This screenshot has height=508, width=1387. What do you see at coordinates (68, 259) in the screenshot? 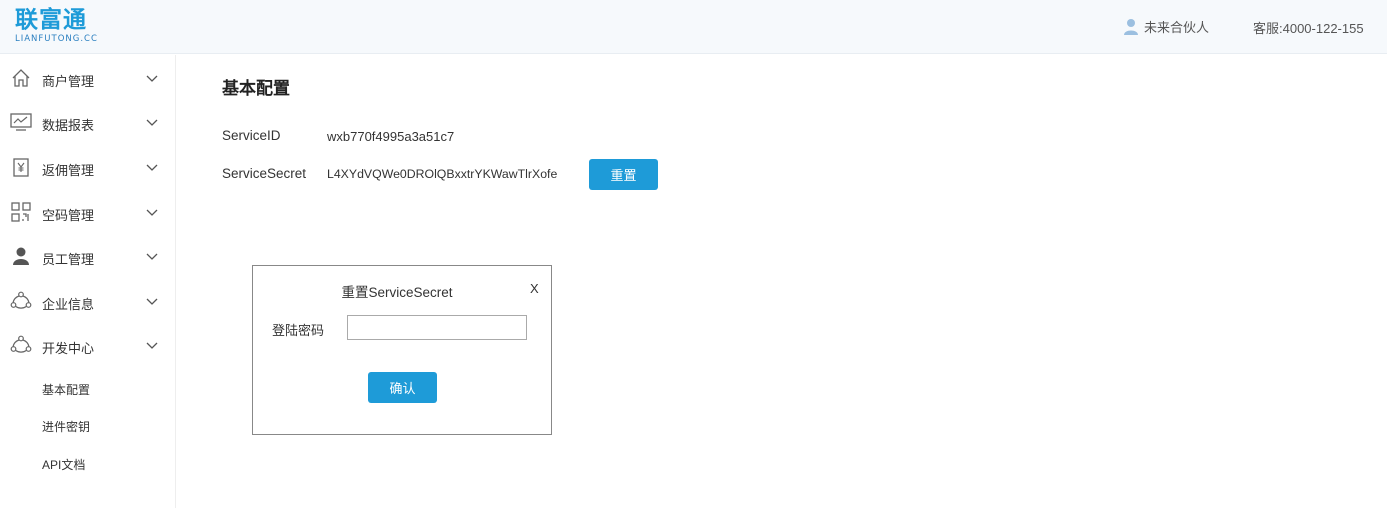
I see `sidebar-item-label: 员工管理` at bounding box center [68, 259].